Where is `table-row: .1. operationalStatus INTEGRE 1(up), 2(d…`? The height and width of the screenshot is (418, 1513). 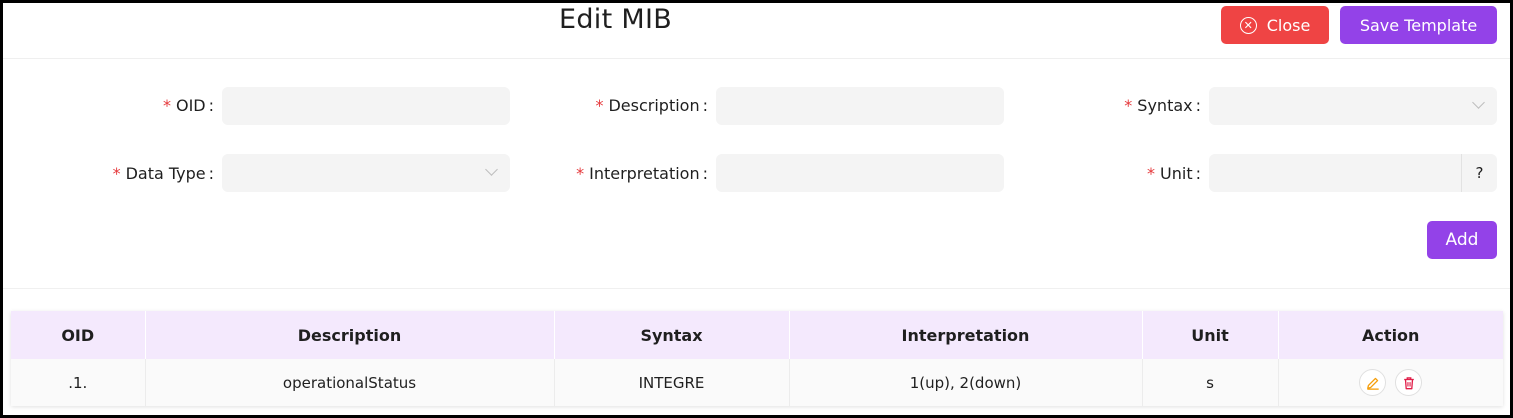 table-row: .1. operationalStatus INTEGRE 1(up), 2(d… is located at coordinates (757, 382).